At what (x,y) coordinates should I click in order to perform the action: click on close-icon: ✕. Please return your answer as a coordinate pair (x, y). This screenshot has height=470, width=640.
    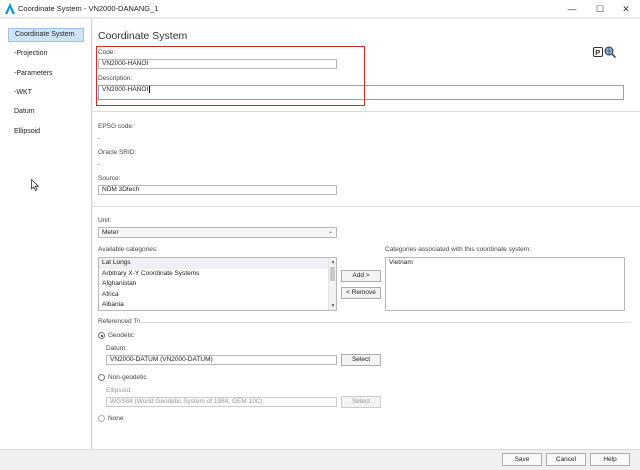
    Looking at the image, I should click on (626, 8).